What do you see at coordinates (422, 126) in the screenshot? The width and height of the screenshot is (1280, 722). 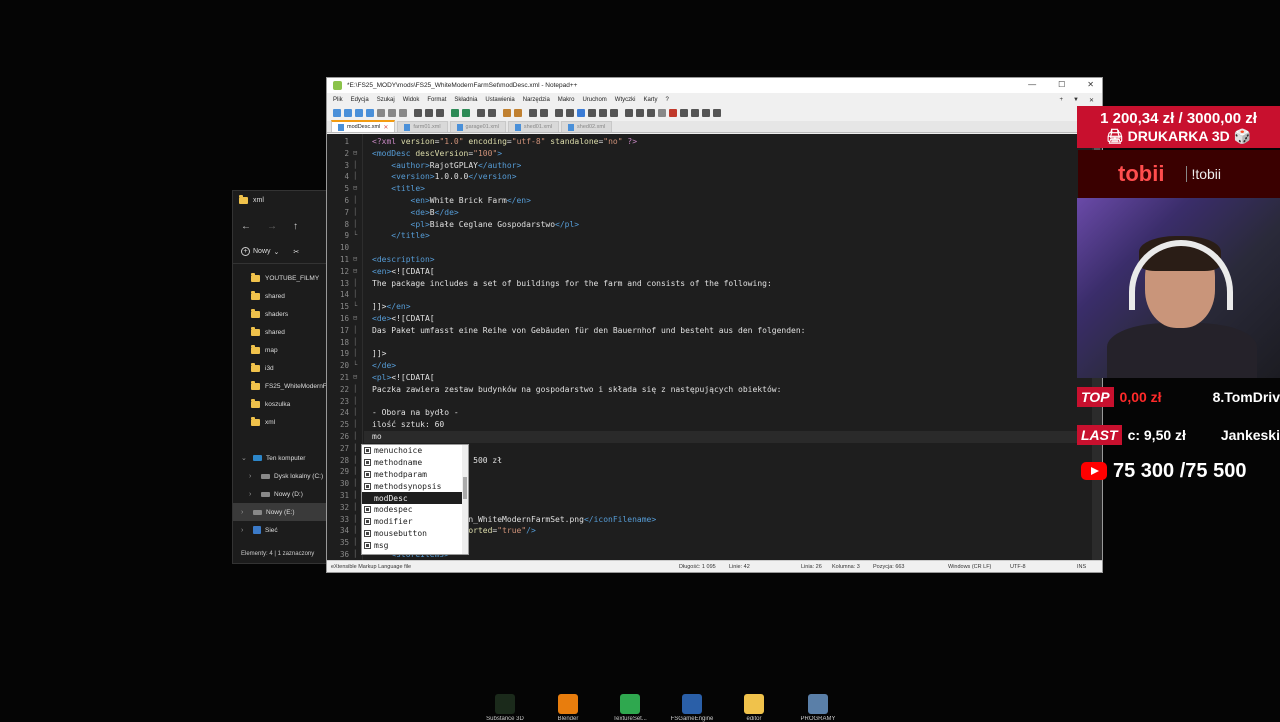 I see `tab-farm01-xml: farm01.xml` at bounding box center [422, 126].